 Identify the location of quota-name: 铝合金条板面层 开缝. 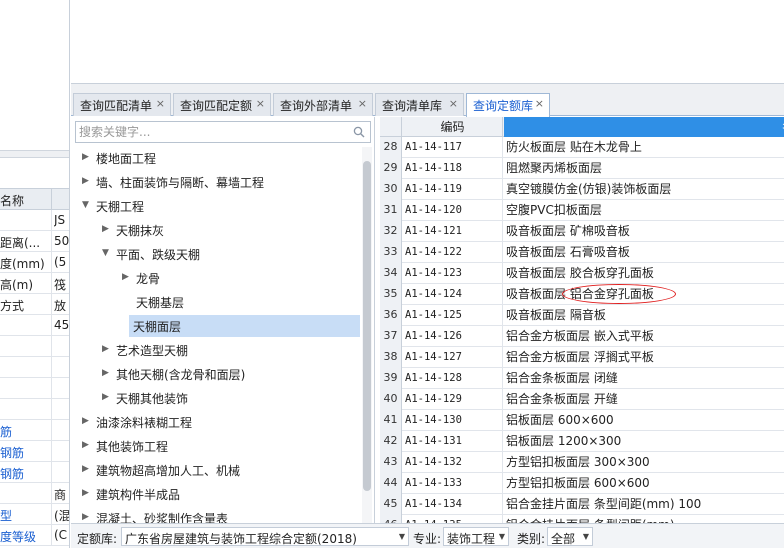
(562, 399).